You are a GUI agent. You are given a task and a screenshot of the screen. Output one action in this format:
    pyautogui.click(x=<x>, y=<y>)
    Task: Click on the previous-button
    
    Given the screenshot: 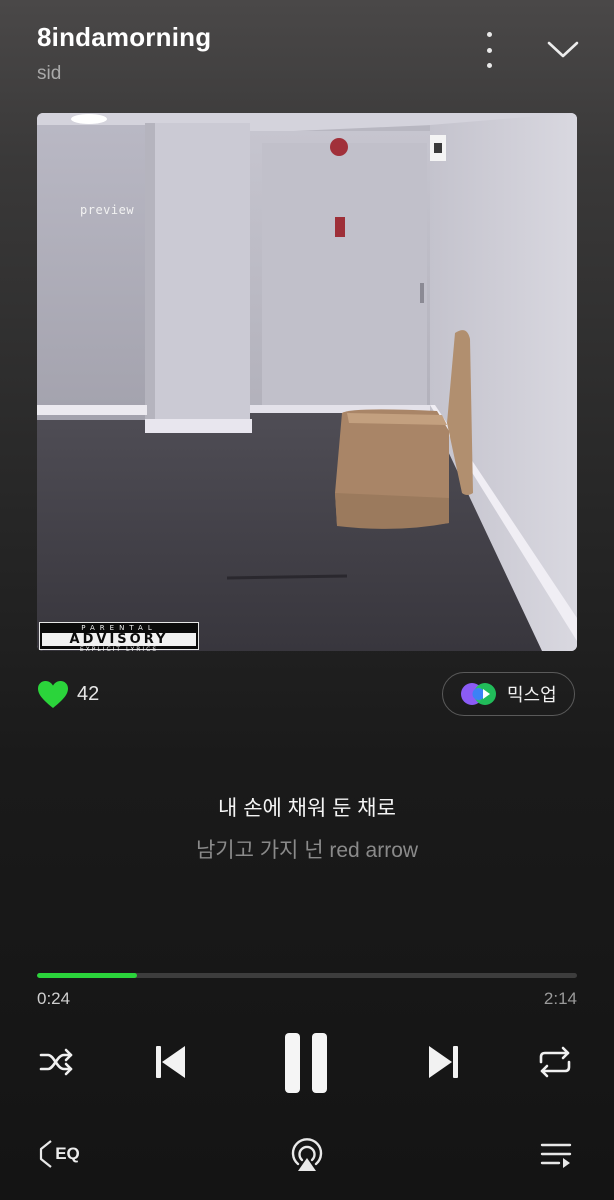 What is the action you would take?
    pyautogui.click(x=170, y=1062)
    